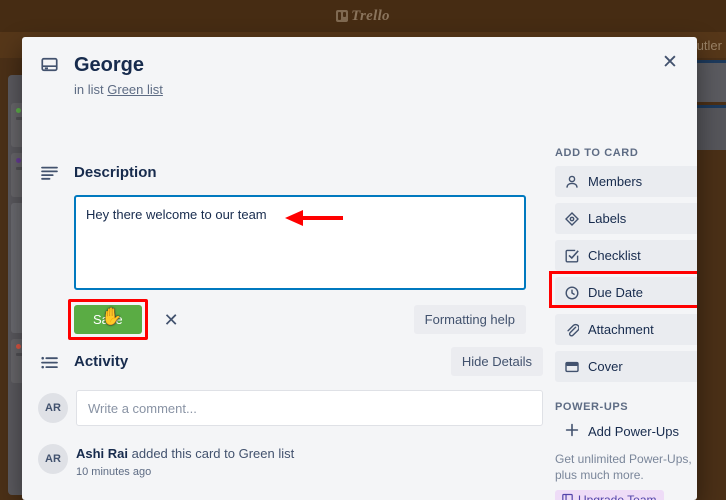 This screenshot has height=500, width=726. What do you see at coordinates (670, 62) in the screenshot?
I see `close-icon: ✕` at bounding box center [670, 62].